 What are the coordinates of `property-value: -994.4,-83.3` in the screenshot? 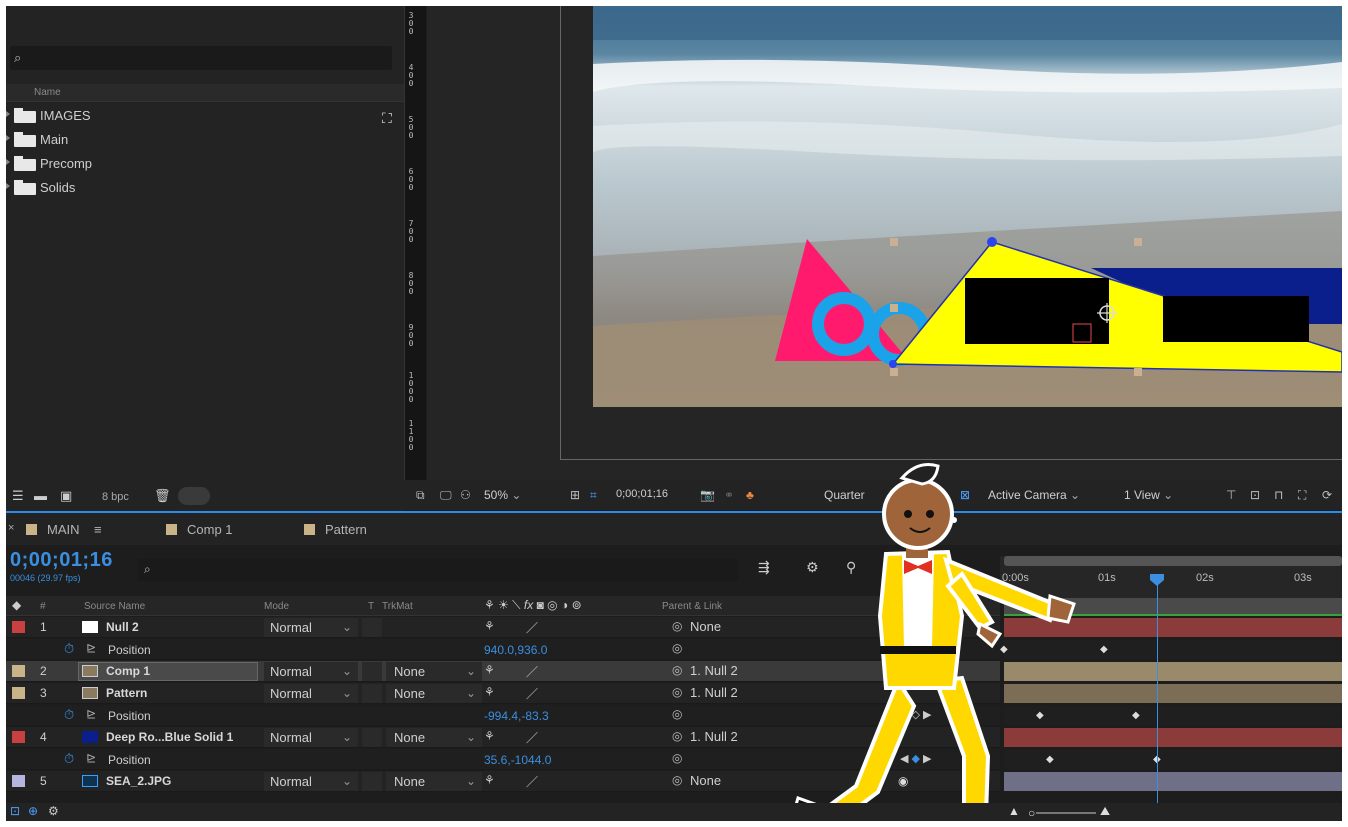 It's located at (516, 716).